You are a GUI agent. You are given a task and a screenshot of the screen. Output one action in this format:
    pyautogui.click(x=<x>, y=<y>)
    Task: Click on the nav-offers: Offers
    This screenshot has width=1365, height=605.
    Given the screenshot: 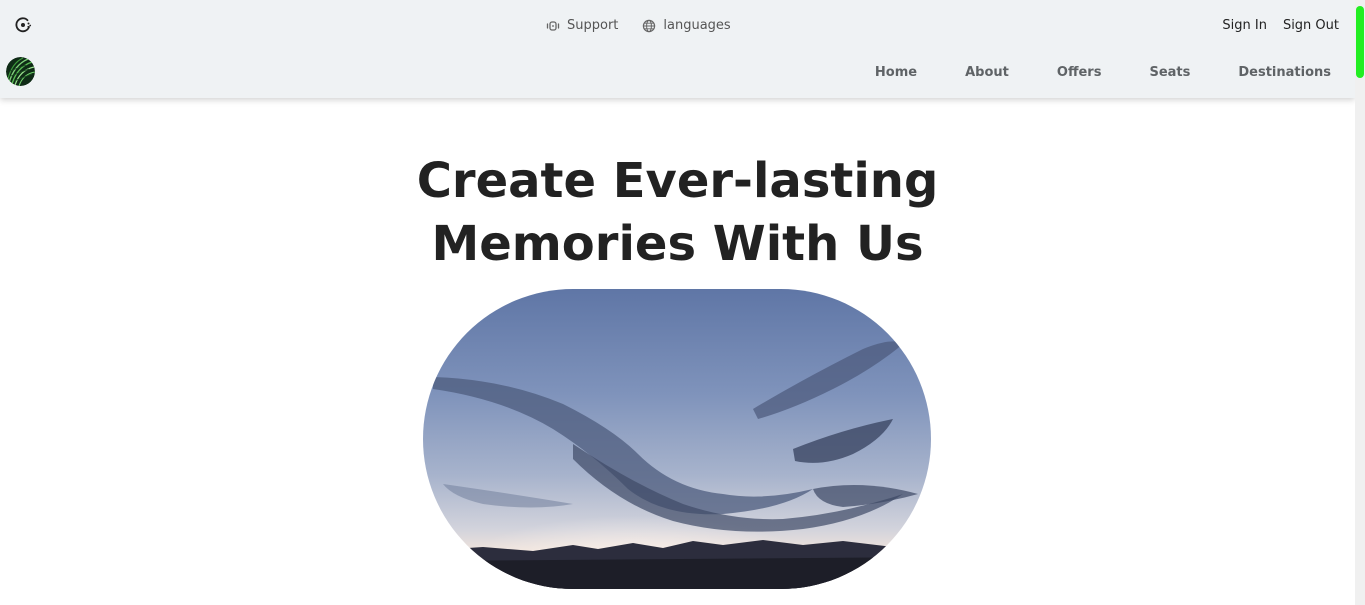 What is the action you would take?
    pyautogui.click(x=1079, y=72)
    